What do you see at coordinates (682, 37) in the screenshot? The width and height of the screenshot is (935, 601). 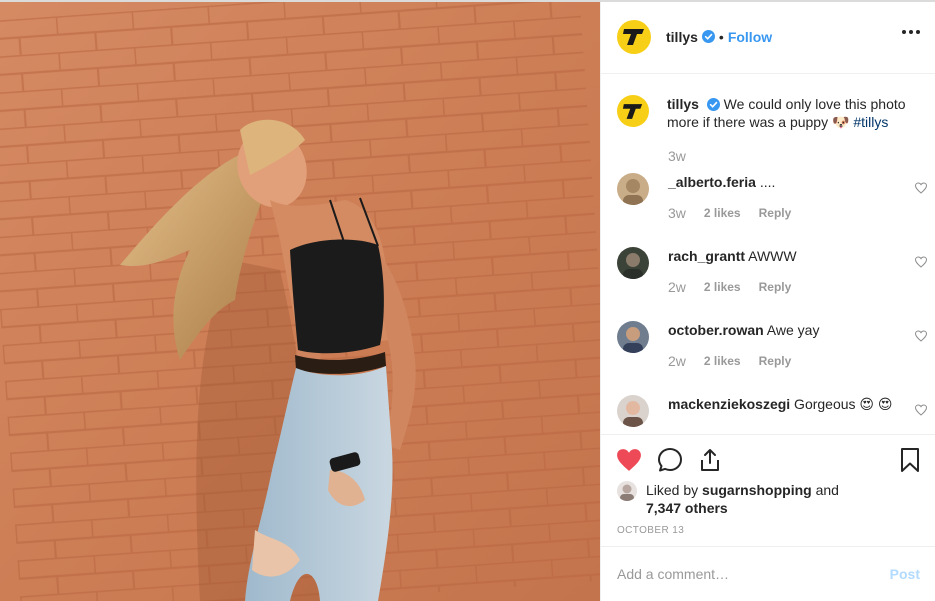 I see `header-username: tillys` at bounding box center [682, 37].